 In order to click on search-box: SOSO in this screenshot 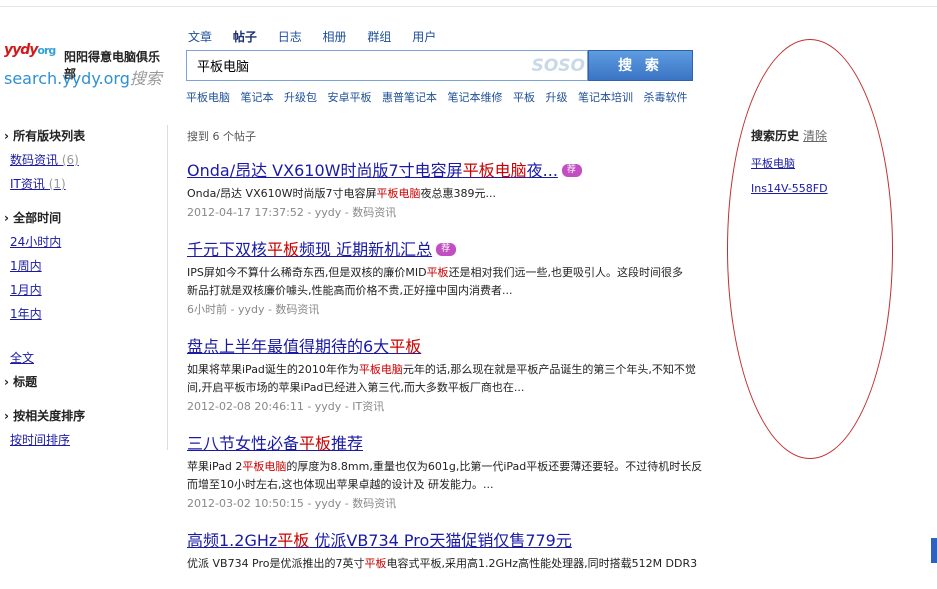, I will do `click(387, 65)`.